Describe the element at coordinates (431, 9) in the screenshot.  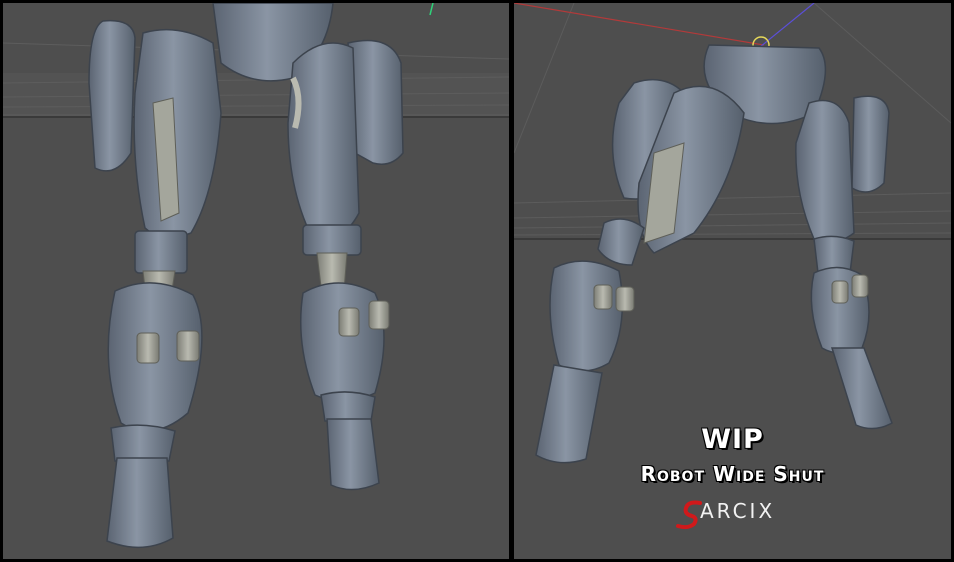
I see `axis-gizmo-y` at that location.